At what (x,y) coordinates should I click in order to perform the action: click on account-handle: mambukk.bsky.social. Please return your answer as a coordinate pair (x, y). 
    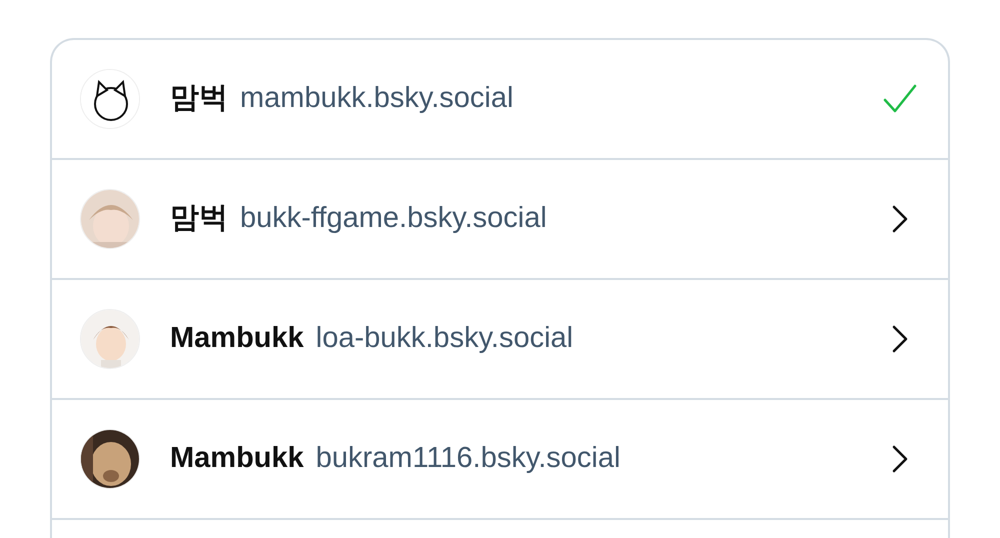
    Looking at the image, I should click on (377, 98).